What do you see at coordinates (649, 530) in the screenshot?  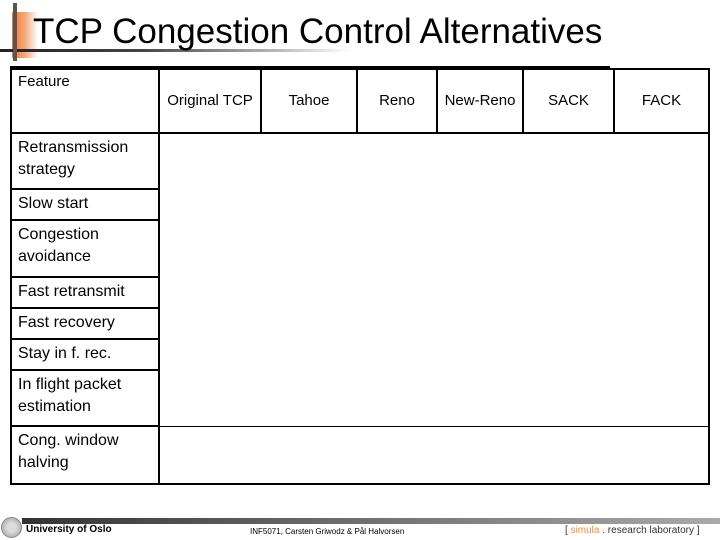 I see `lab-rest: . research laboratory ]` at bounding box center [649, 530].